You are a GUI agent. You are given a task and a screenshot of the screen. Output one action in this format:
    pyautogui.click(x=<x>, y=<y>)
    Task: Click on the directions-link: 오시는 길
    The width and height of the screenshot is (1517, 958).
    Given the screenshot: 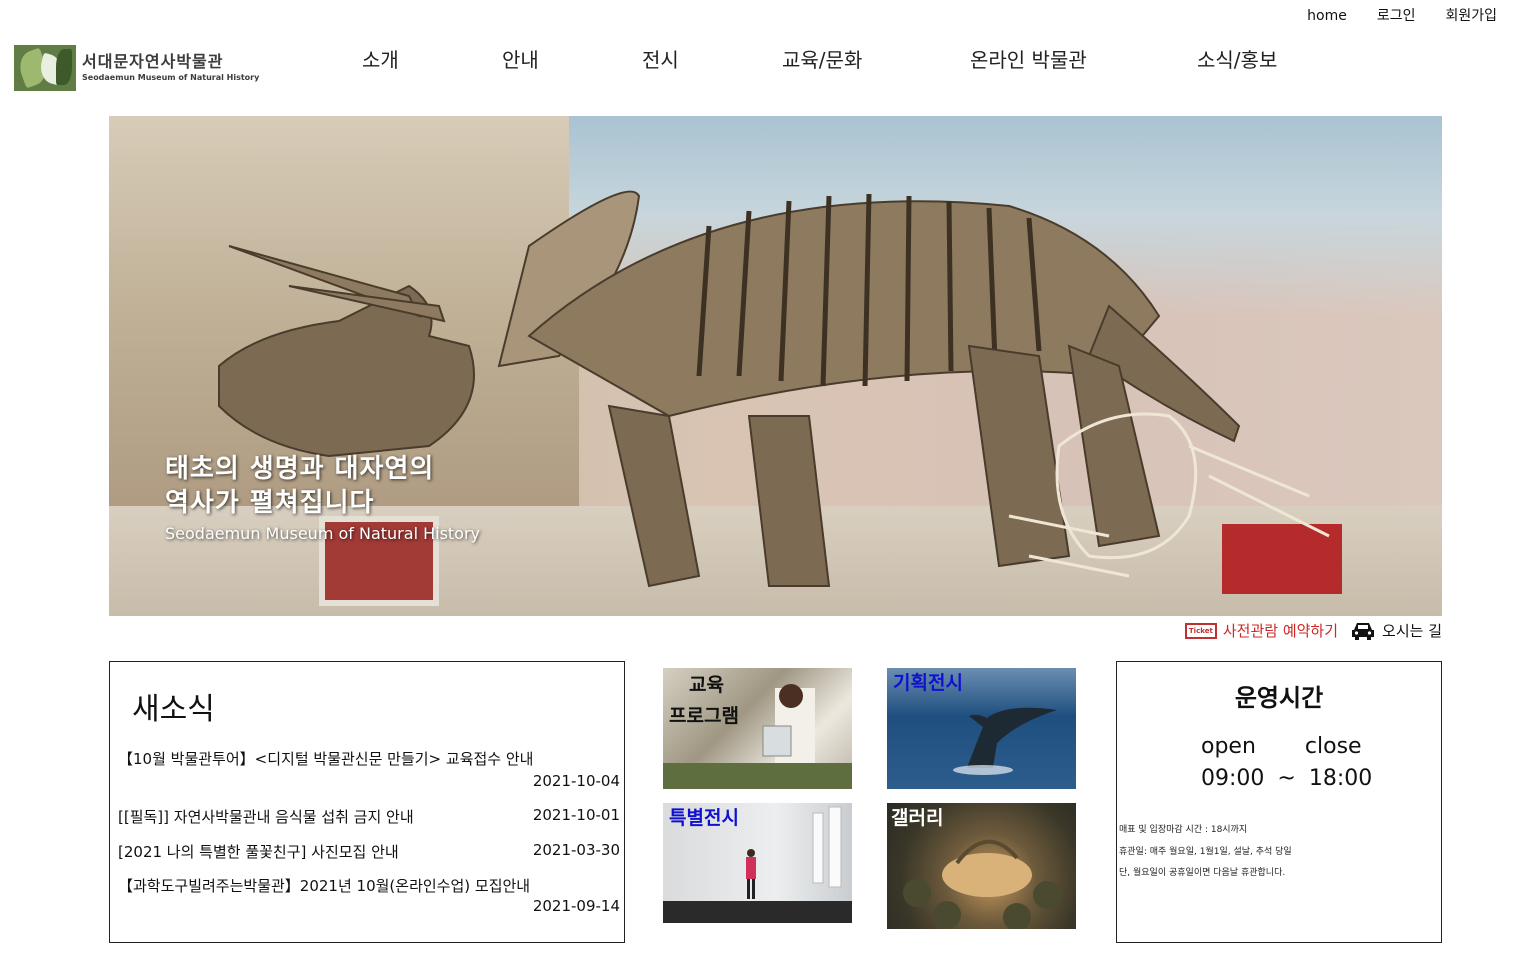 What is the action you would take?
    pyautogui.click(x=1412, y=630)
    